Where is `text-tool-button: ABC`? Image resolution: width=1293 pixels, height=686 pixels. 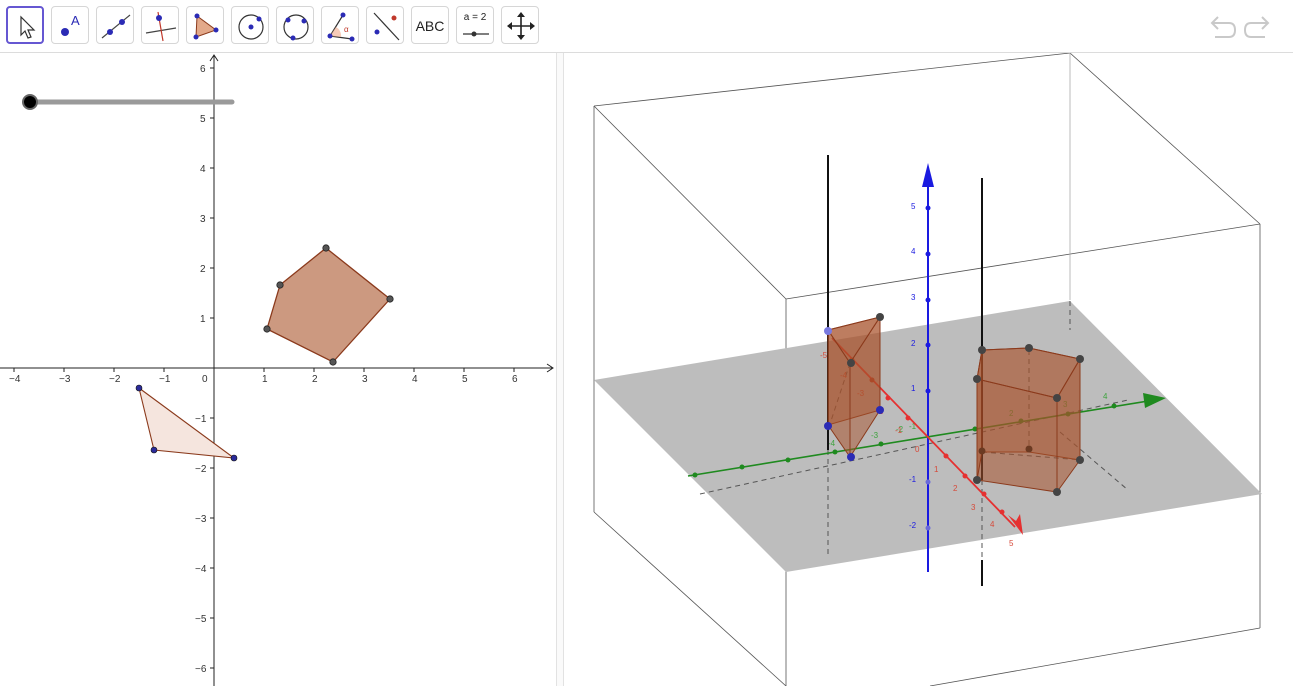
text-tool-button: ABC is located at coordinates (430, 25).